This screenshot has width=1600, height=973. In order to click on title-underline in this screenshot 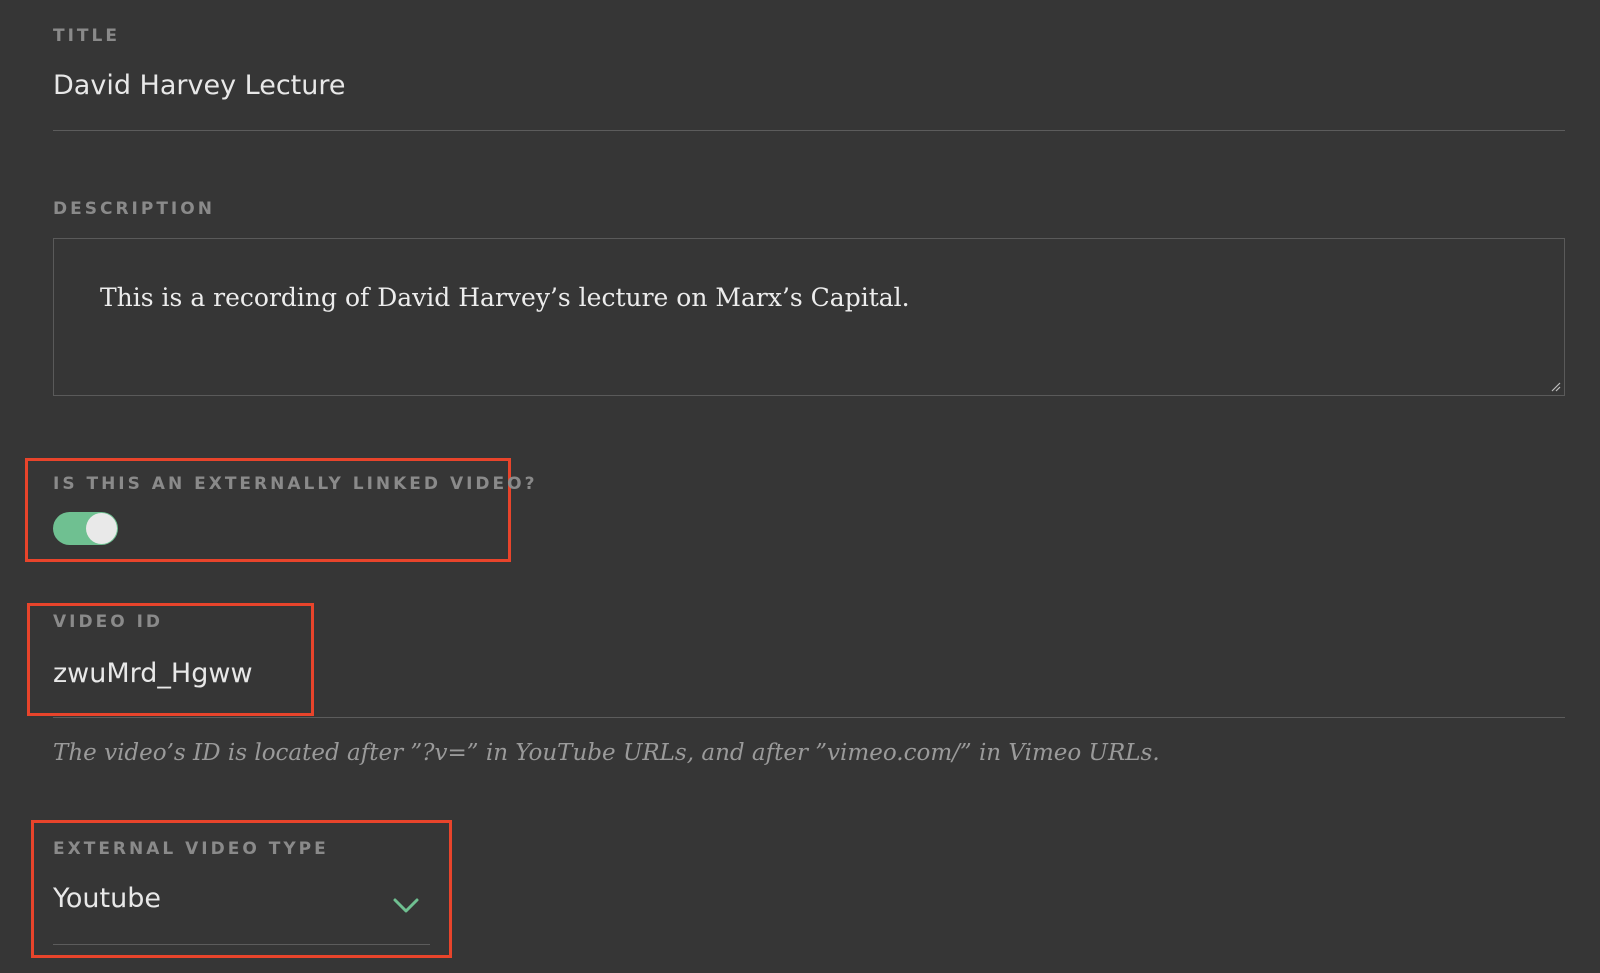, I will do `click(809, 130)`.